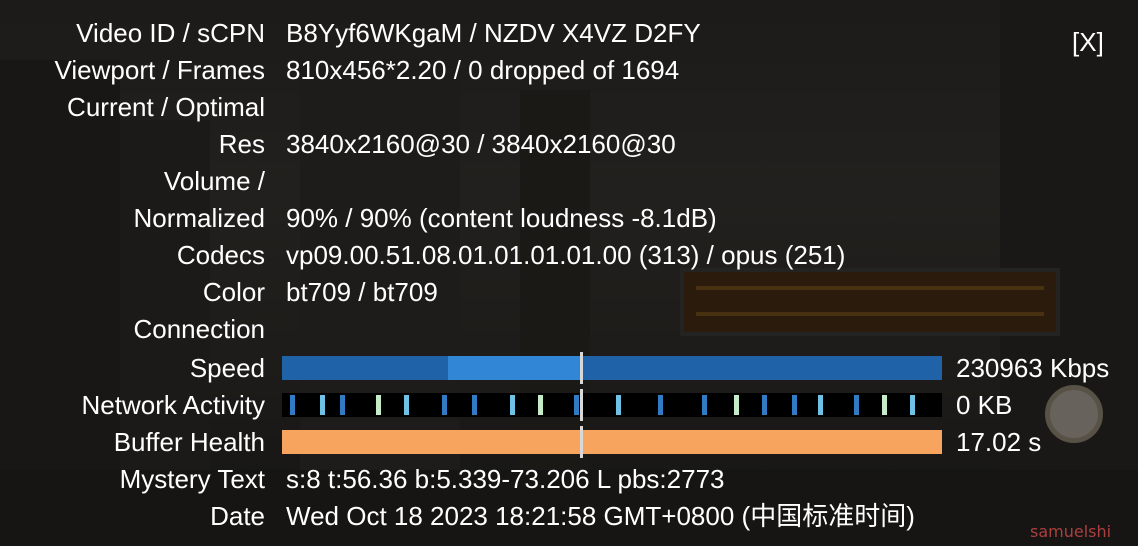  Describe the element at coordinates (612, 405) in the screenshot. I see `network-activity-graph` at that location.